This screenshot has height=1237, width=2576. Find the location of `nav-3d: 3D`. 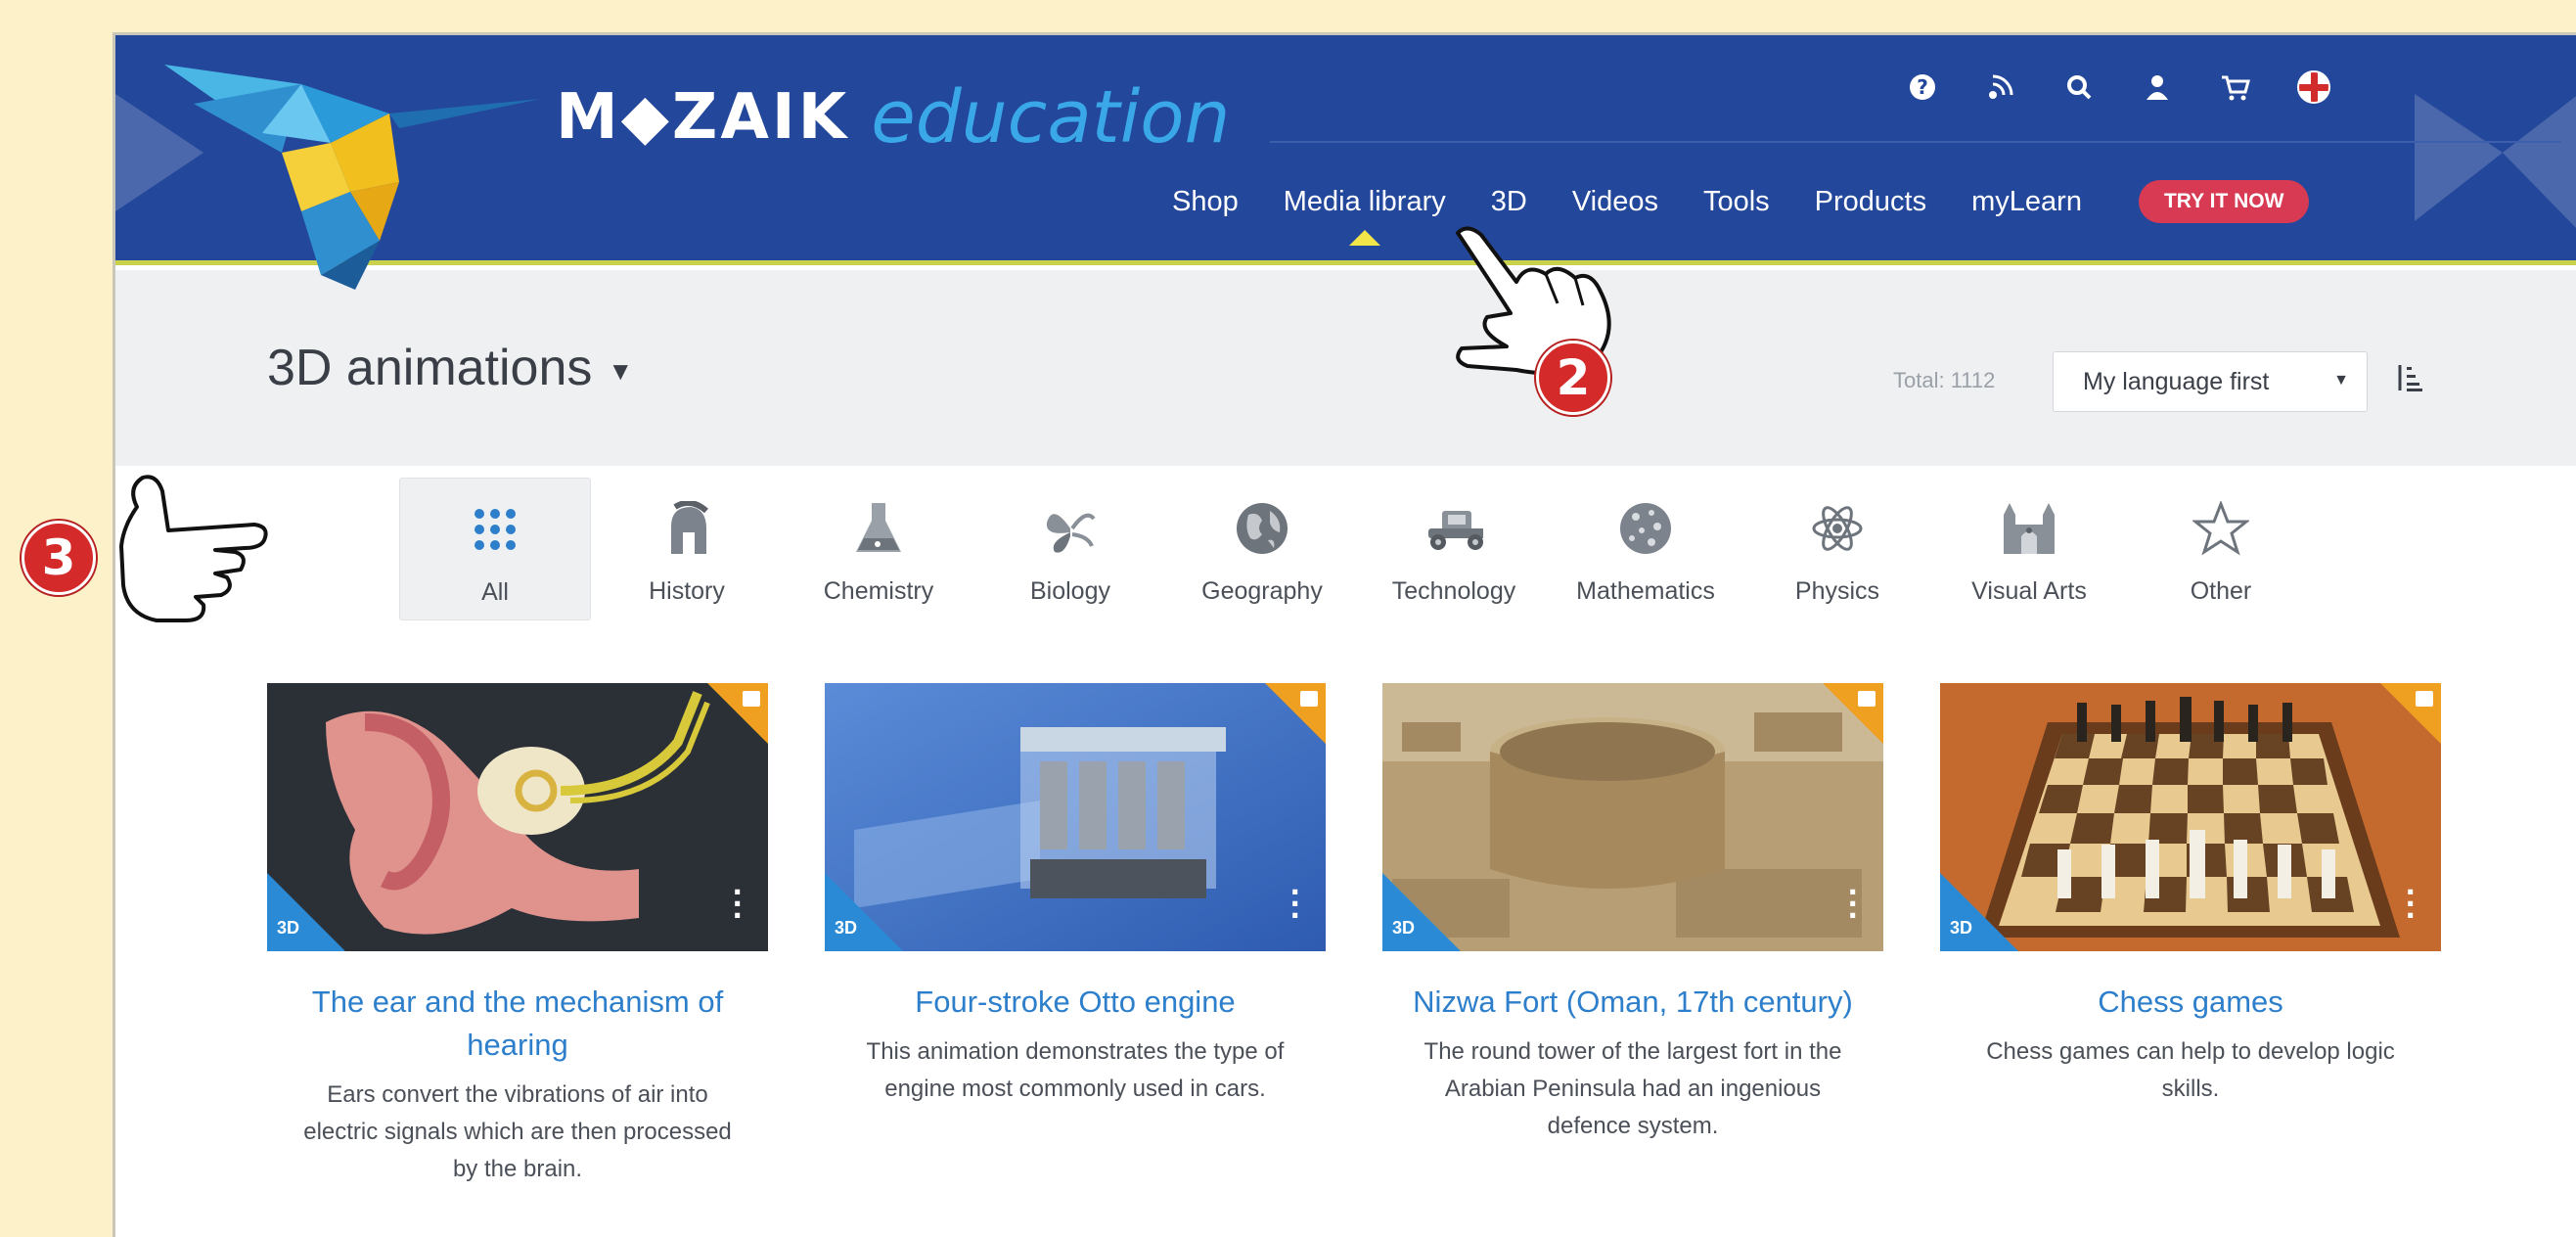

nav-3d: 3D is located at coordinates (1509, 202).